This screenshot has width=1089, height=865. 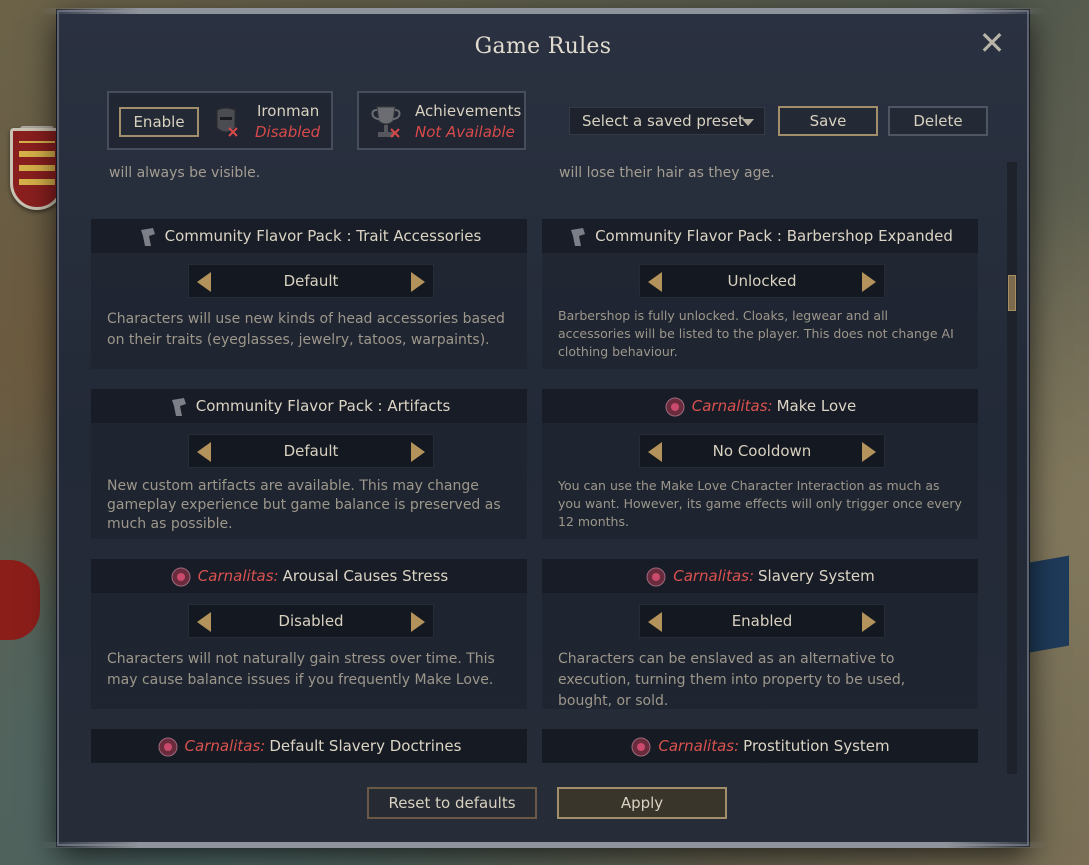 I want to click on rule-title-text: Default Slavery Doctrines, so click(x=365, y=746).